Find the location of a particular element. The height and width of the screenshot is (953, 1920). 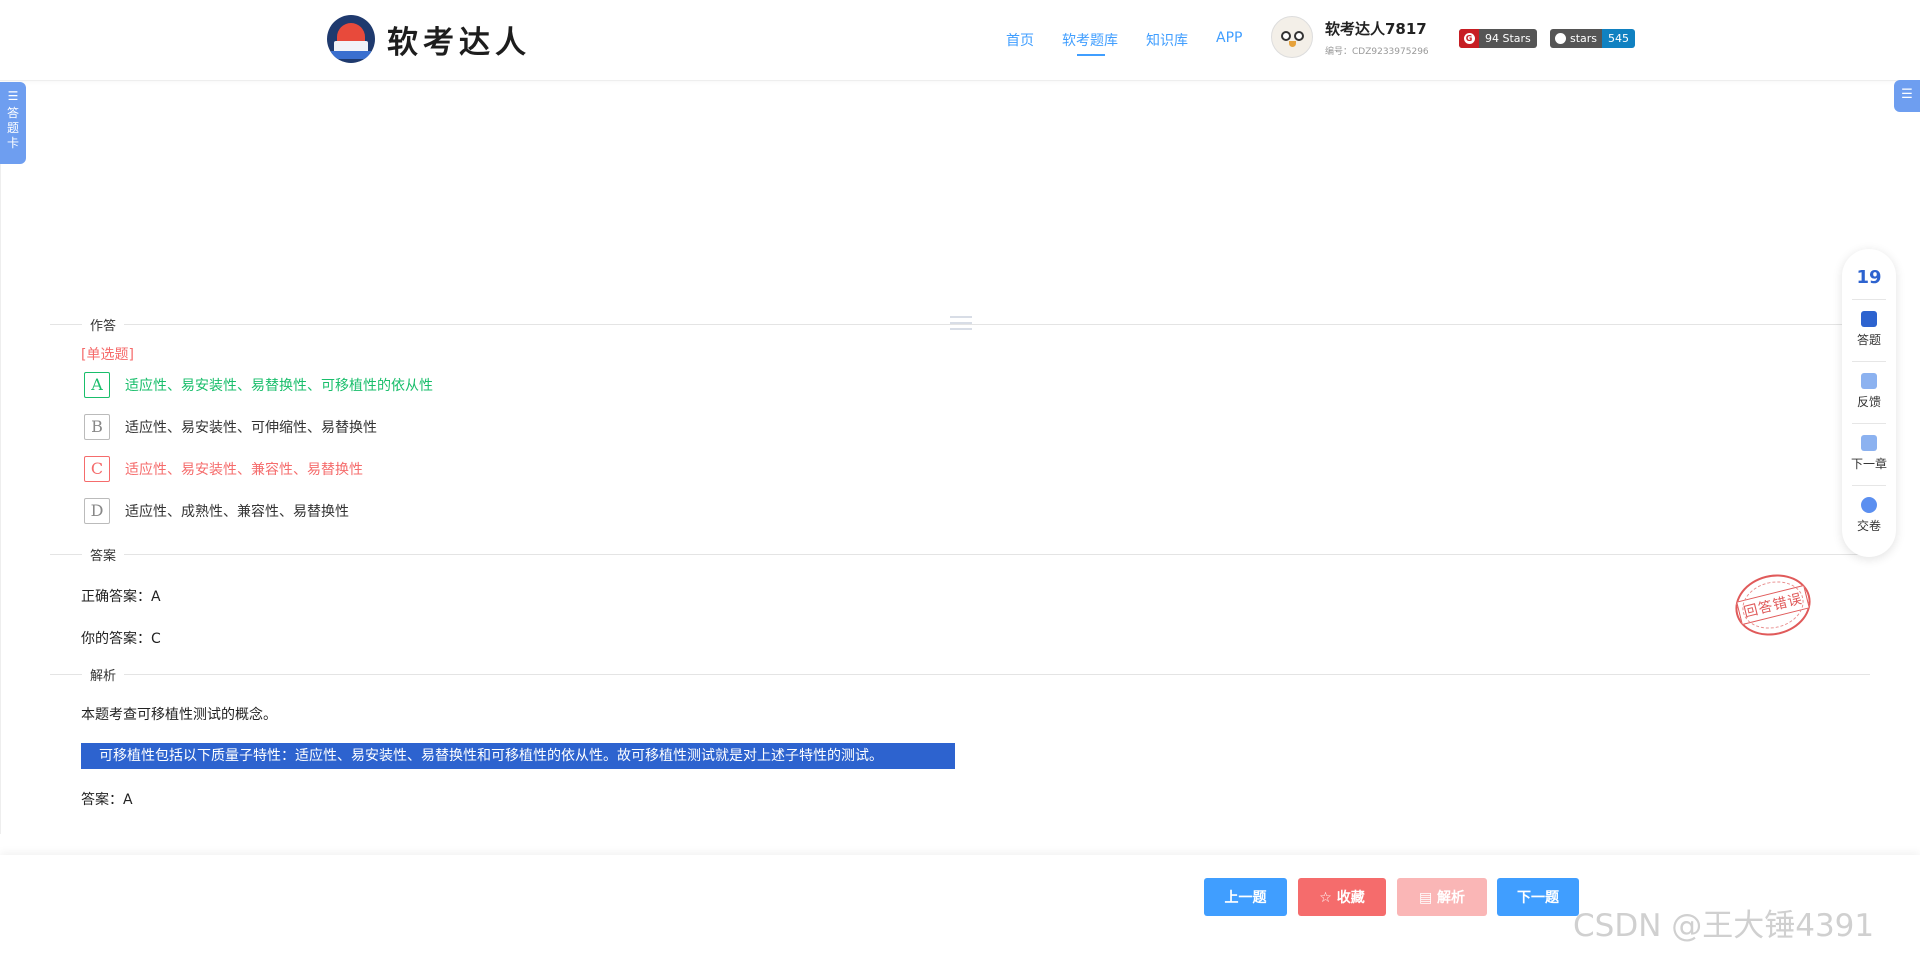

option-b: B 适应性、易安装性、可伸缩性、易替换性 is located at coordinates (230, 427).